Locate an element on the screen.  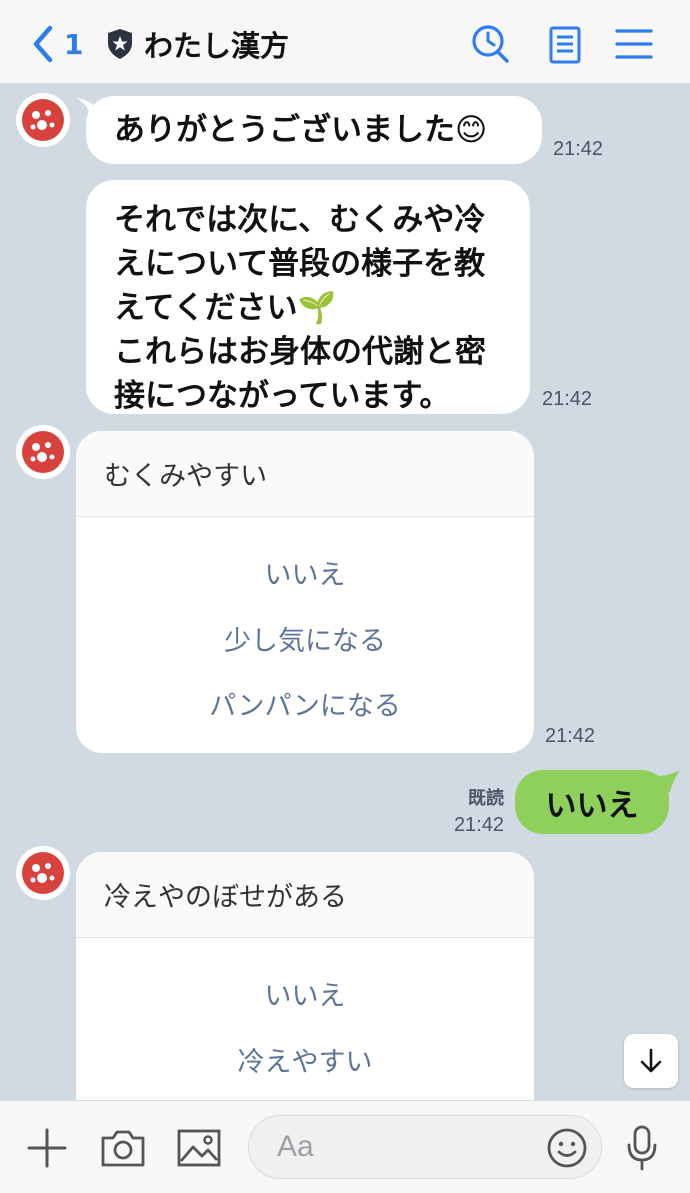
option-button: パンパンになる is located at coordinates (305, 703).